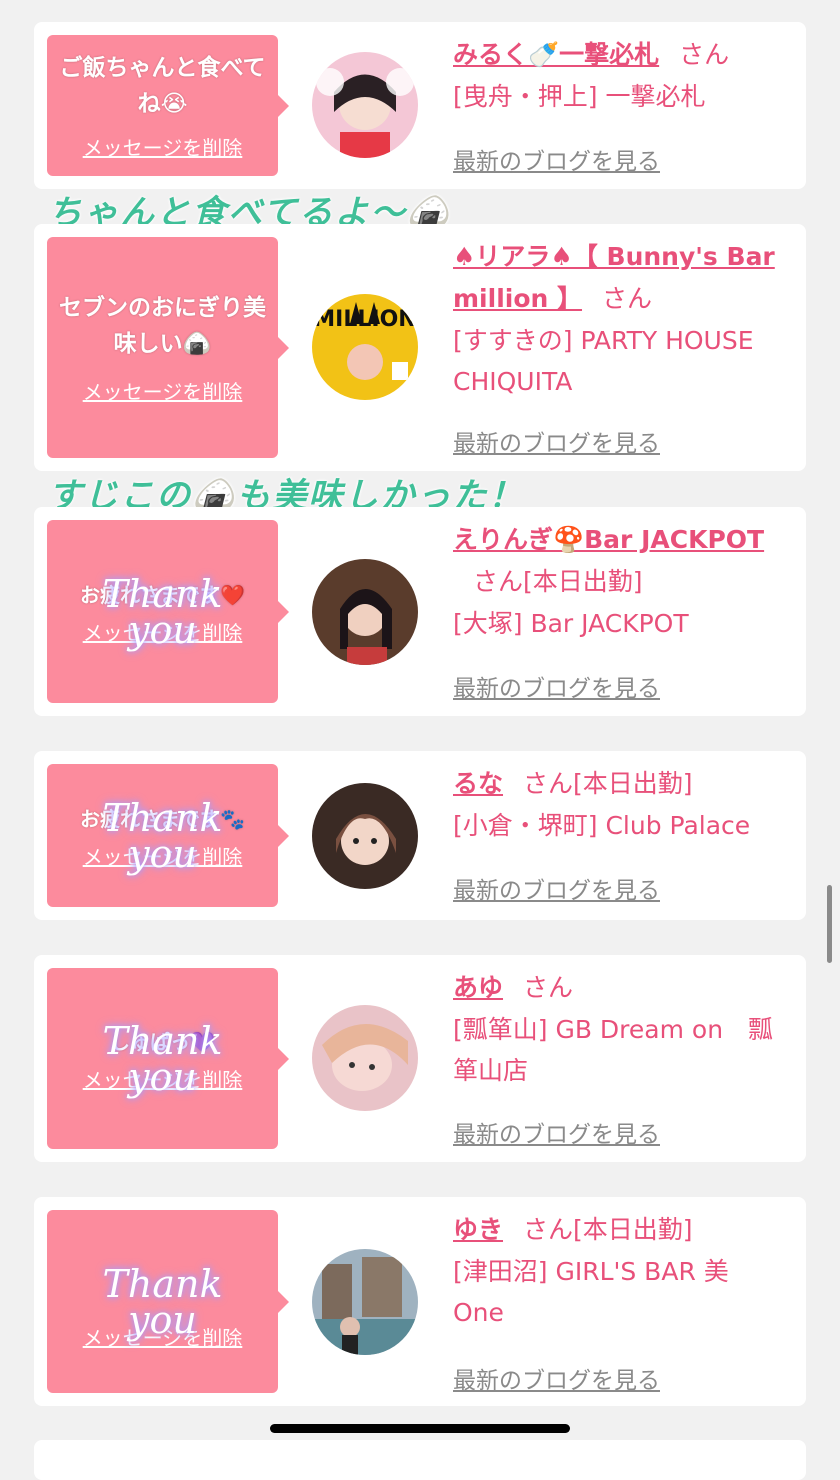  I want to click on message-bubble: メッセージを削除 Thank you, so click(168, 1301).